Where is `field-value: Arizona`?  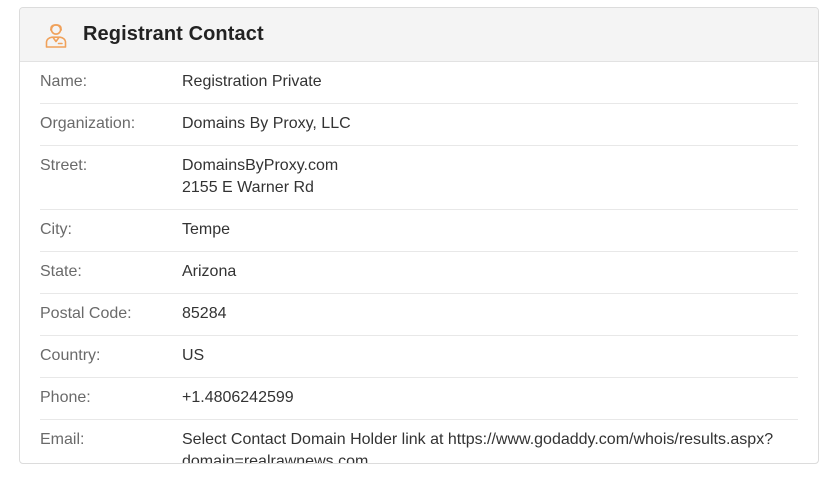
field-value: Arizona is located at coordinates (209, 271).